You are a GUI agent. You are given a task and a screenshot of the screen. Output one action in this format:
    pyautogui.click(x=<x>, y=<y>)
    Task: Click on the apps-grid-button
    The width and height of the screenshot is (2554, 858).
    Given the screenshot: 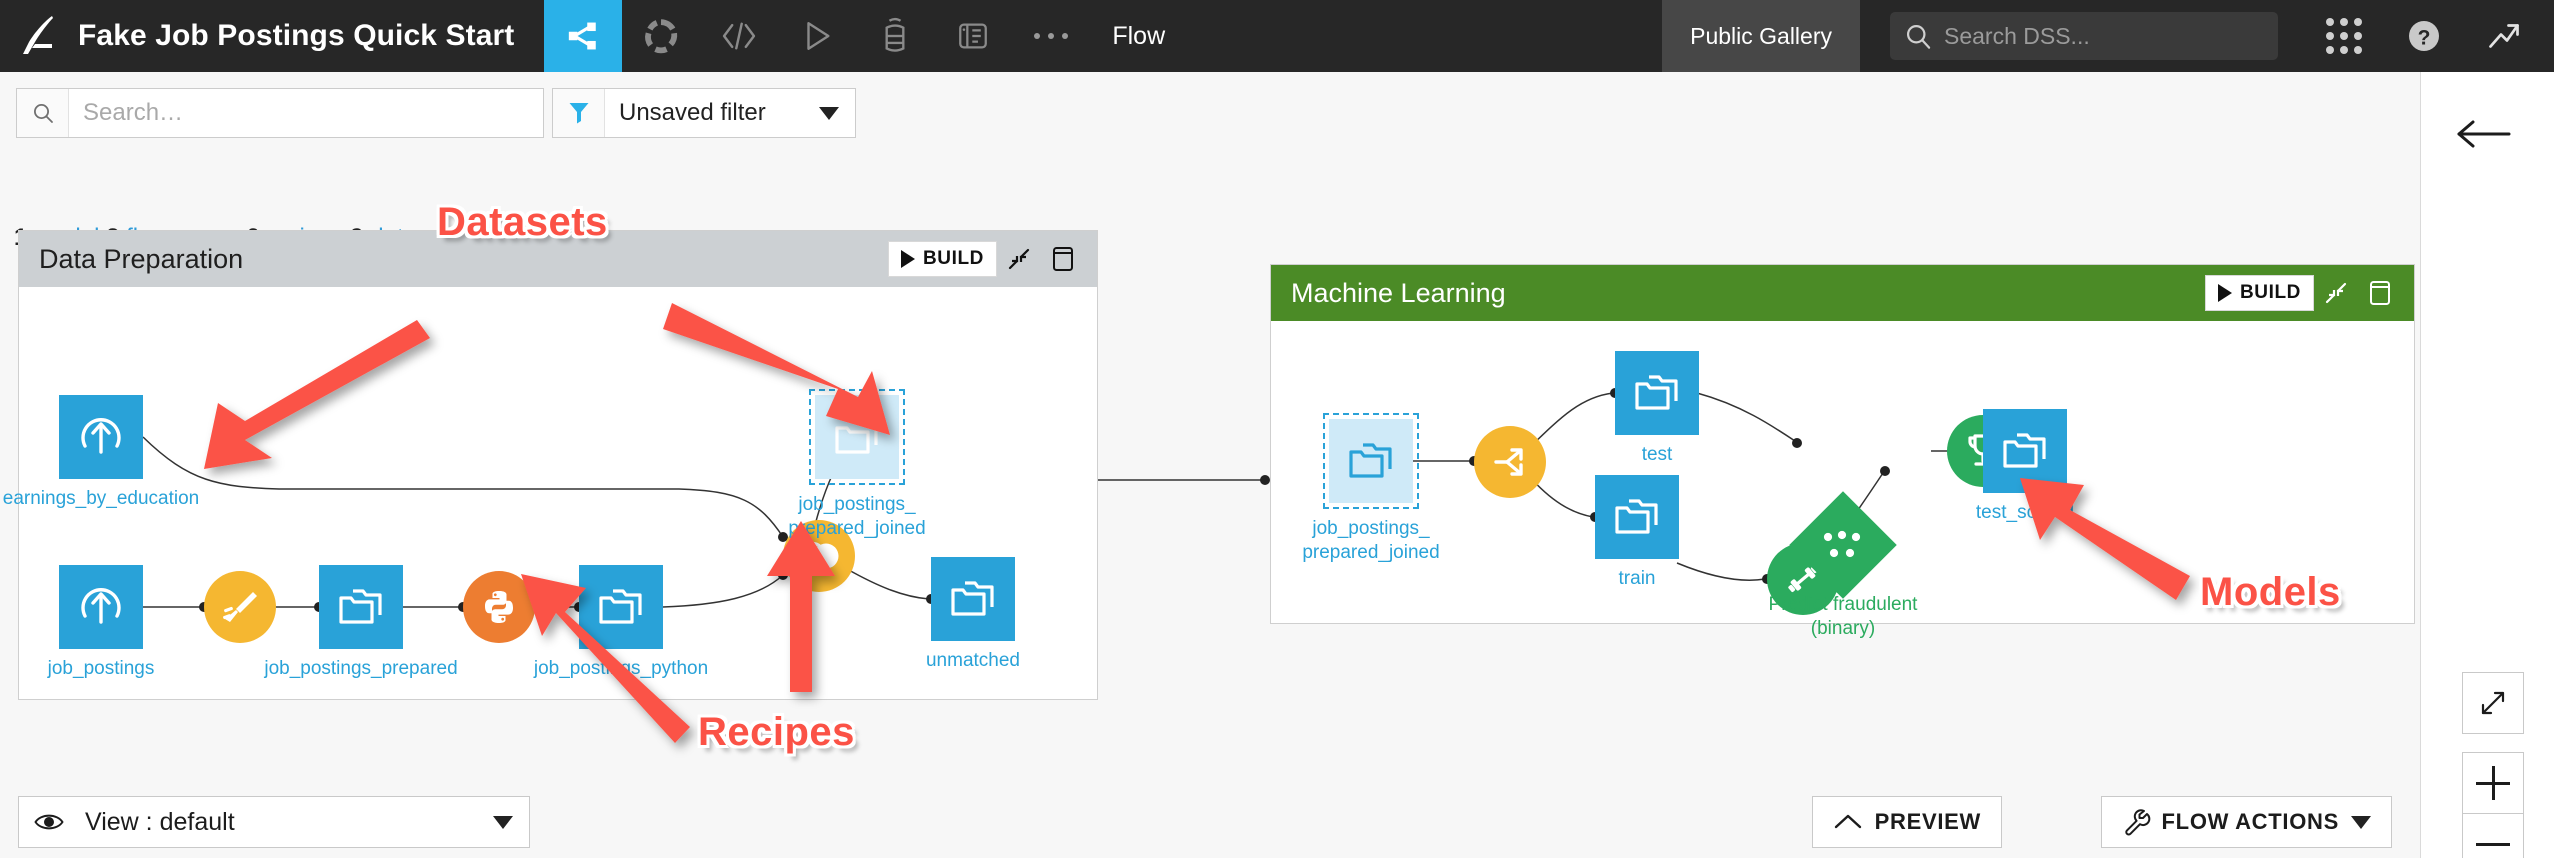 What is the action you would take?
    pyautogui.click(x=2344, y=36)
    